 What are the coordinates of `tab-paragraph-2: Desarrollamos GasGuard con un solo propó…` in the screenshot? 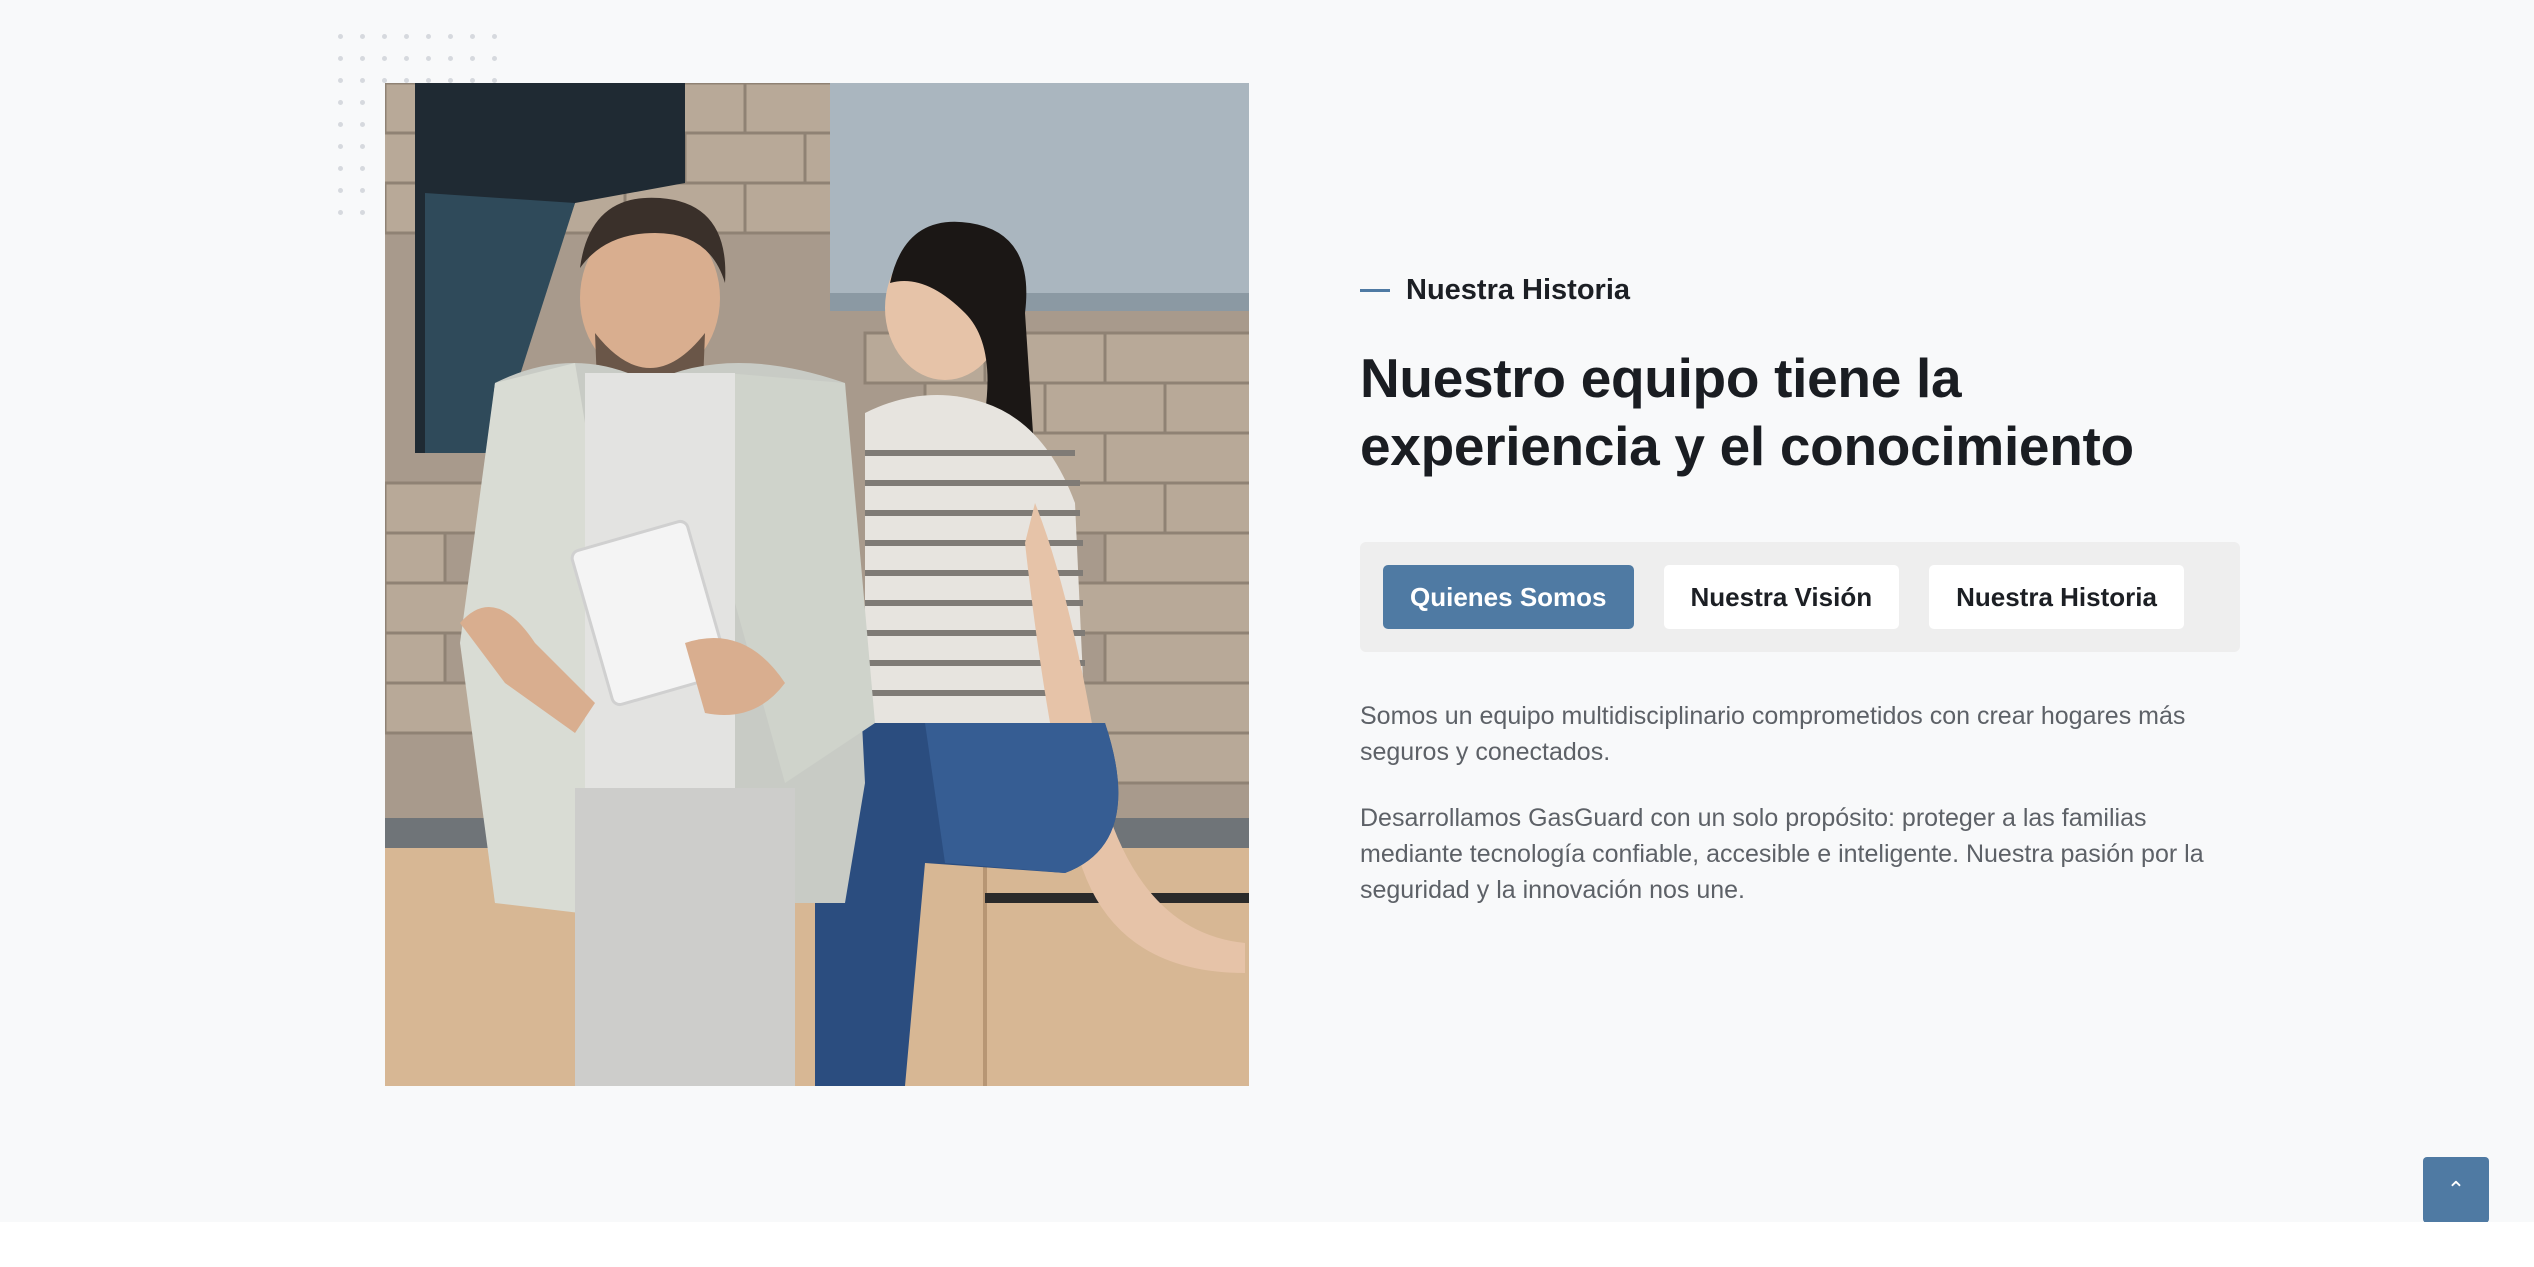 It's located at (1782, 854).